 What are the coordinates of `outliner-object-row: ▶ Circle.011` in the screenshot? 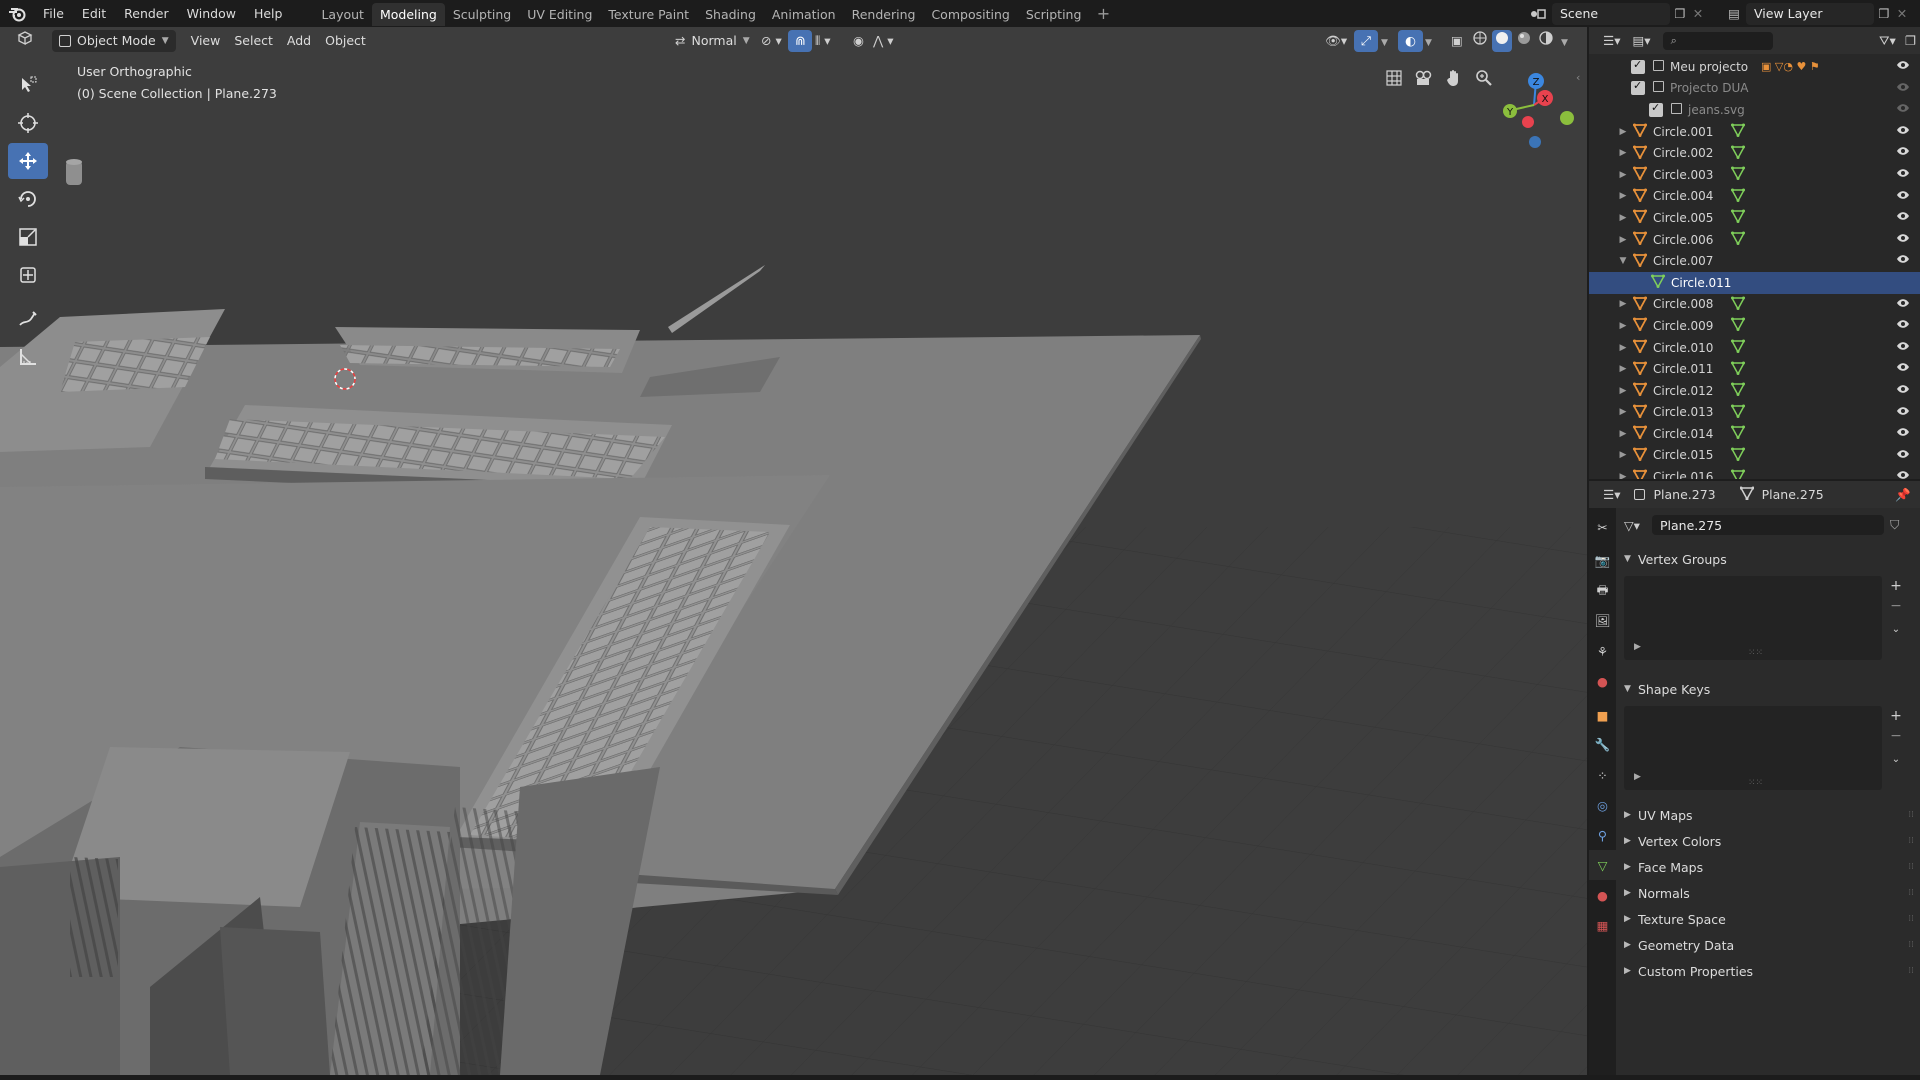 It's located at (1754, 369).